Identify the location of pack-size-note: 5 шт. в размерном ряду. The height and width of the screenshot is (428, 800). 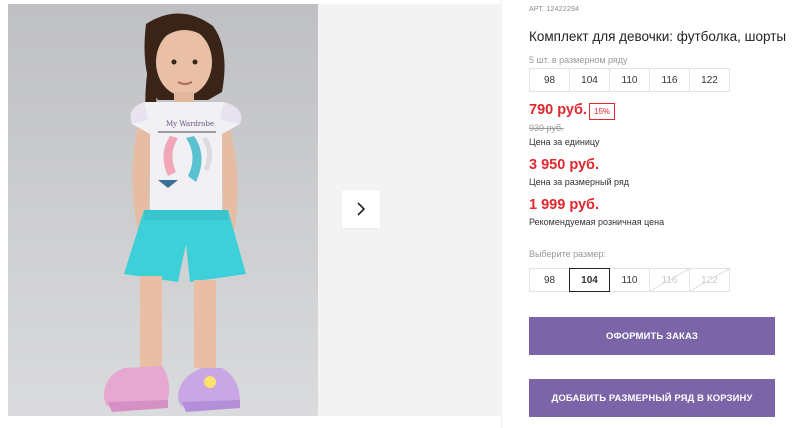
(578, 60).